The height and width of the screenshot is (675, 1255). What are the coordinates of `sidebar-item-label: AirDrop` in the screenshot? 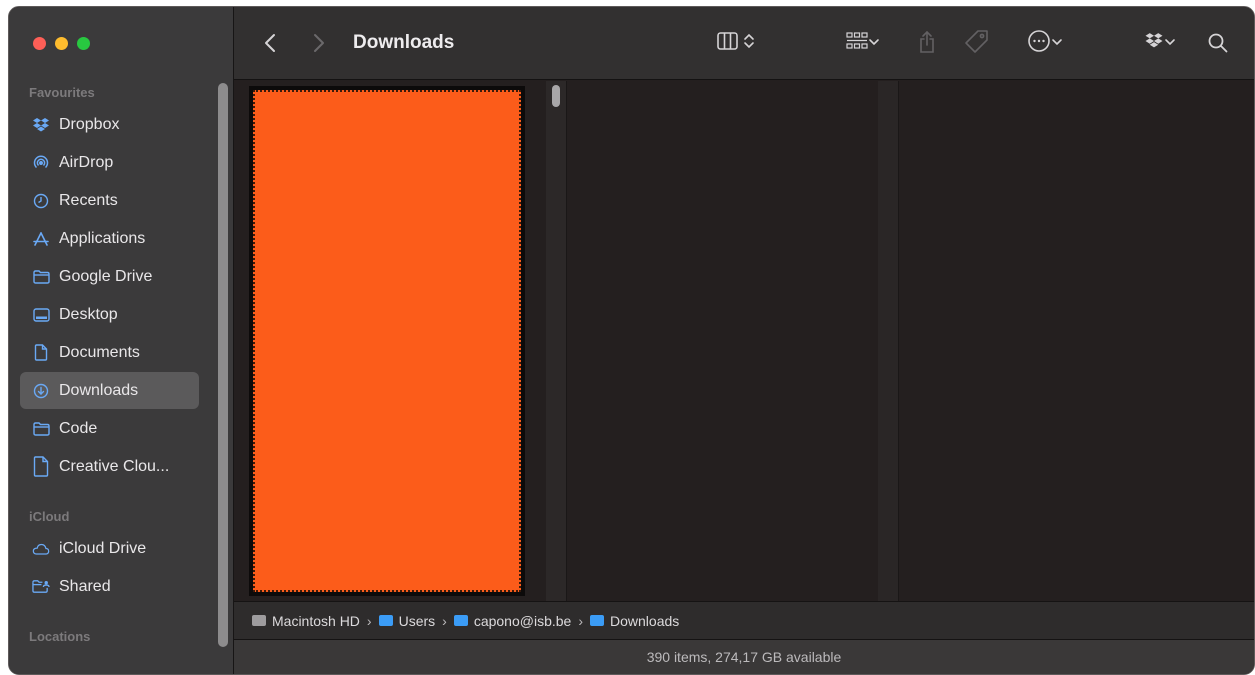 It's located at (86, 162).